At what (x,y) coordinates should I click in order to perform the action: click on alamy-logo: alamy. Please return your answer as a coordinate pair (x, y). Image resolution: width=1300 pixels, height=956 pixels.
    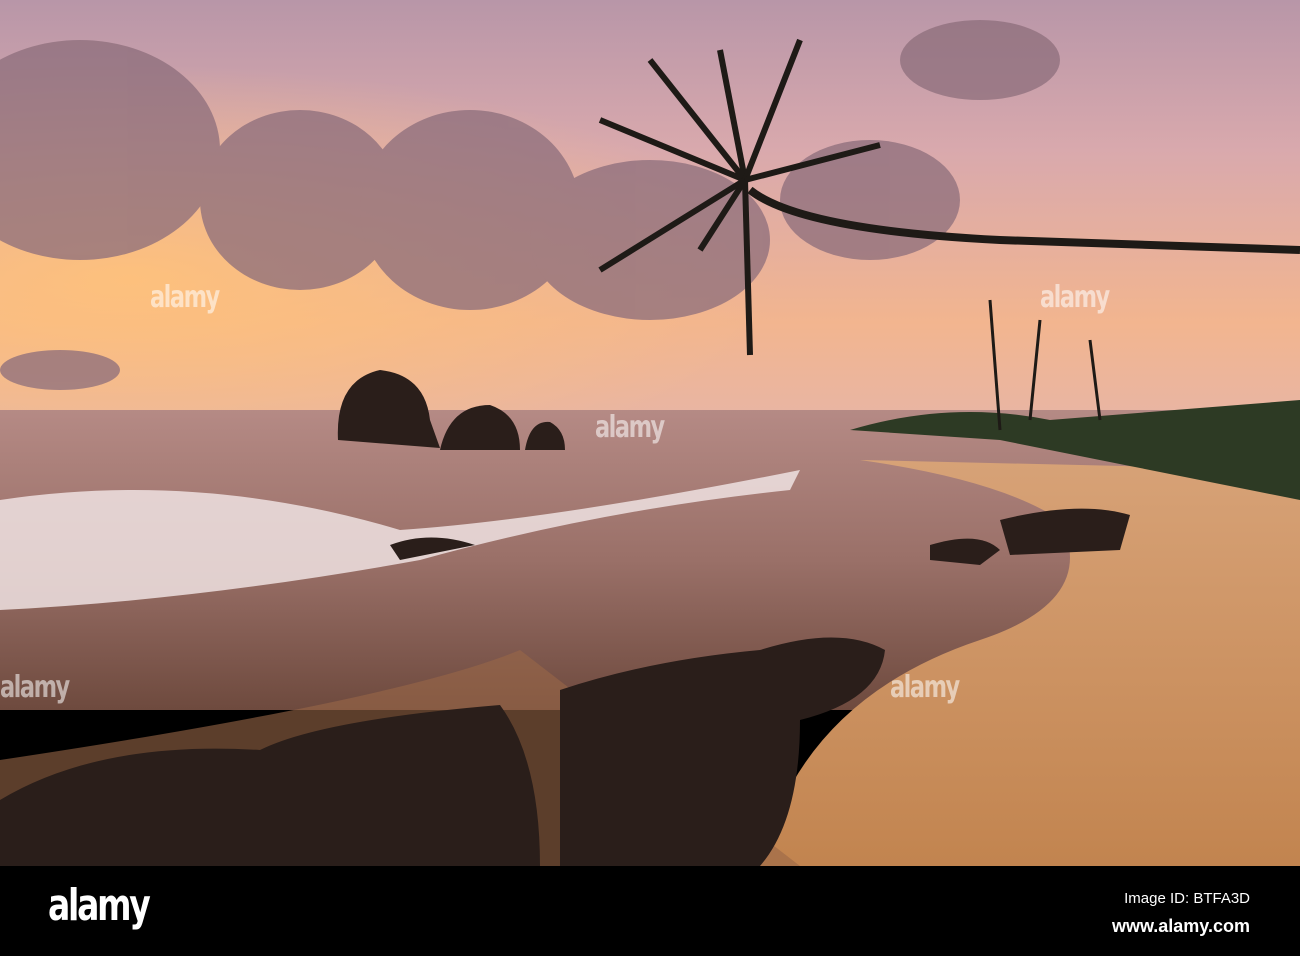
    Looking at the image, I should click on (99, 905).